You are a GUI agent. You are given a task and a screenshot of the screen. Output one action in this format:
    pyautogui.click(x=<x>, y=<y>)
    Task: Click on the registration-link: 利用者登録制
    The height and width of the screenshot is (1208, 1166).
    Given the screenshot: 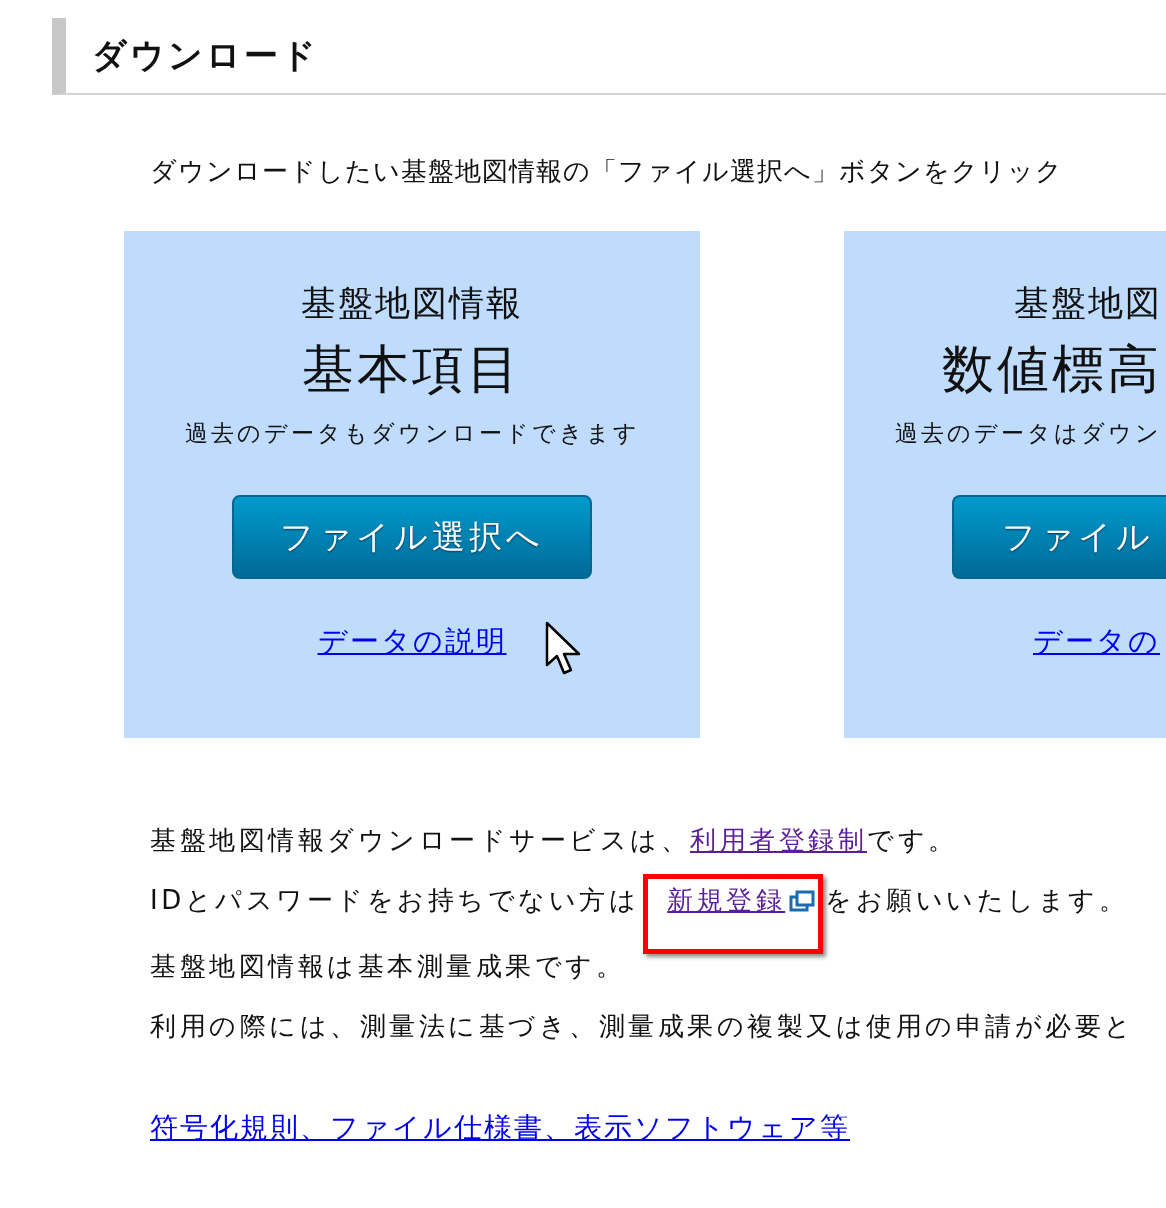 What is the action you would take?
    pyautogui.click(x=778, y=840)
    